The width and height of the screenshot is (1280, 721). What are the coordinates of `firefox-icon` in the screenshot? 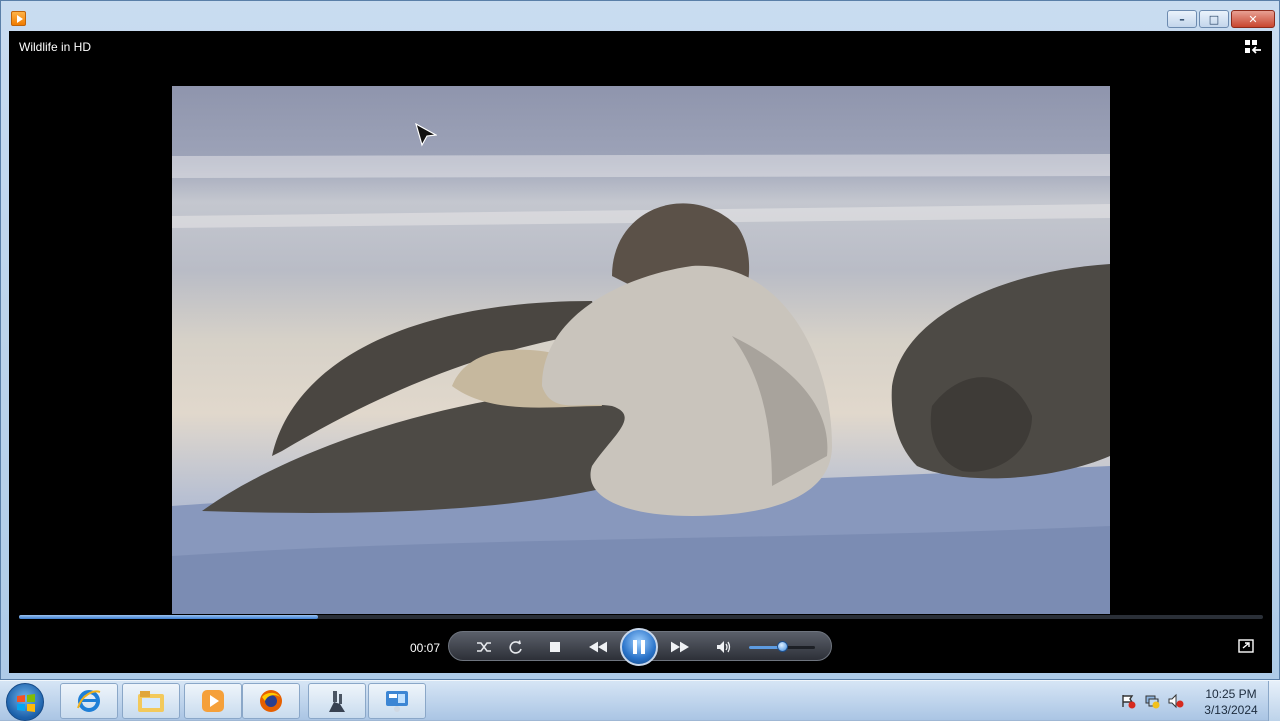 It's located at (271, 701).